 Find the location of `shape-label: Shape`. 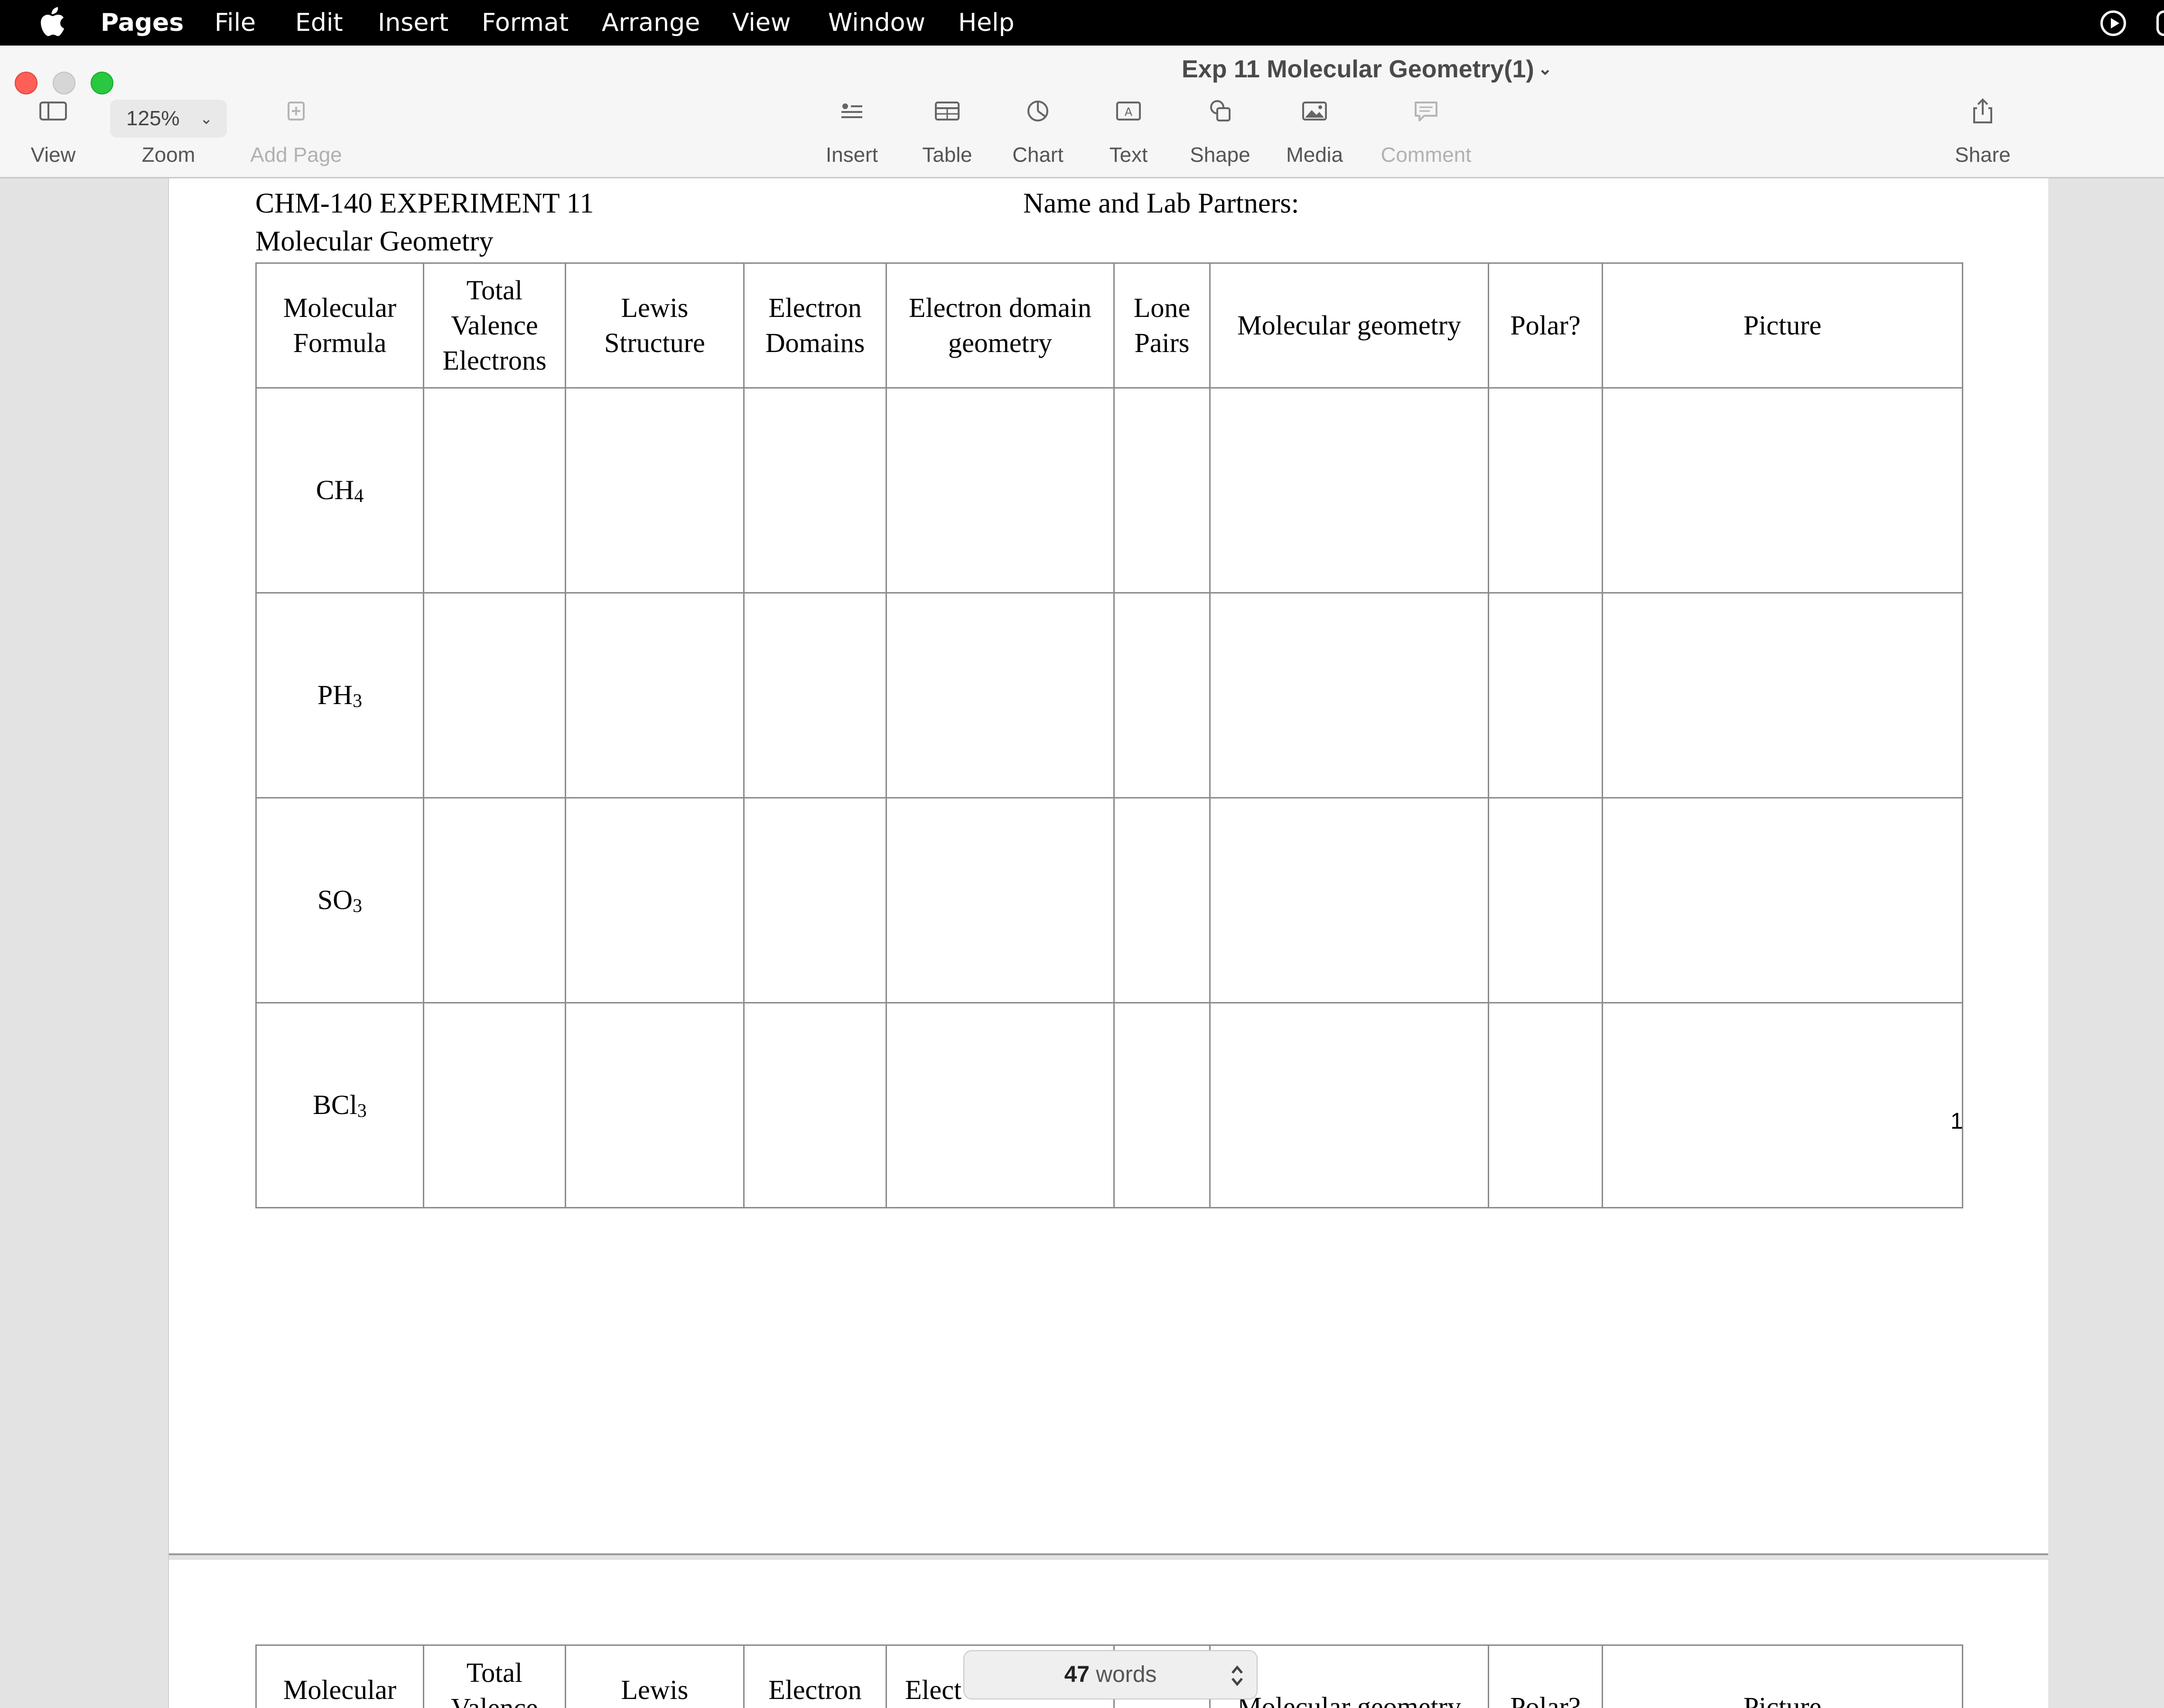

shape-label: Shape is located at coordinates (1220, 155).